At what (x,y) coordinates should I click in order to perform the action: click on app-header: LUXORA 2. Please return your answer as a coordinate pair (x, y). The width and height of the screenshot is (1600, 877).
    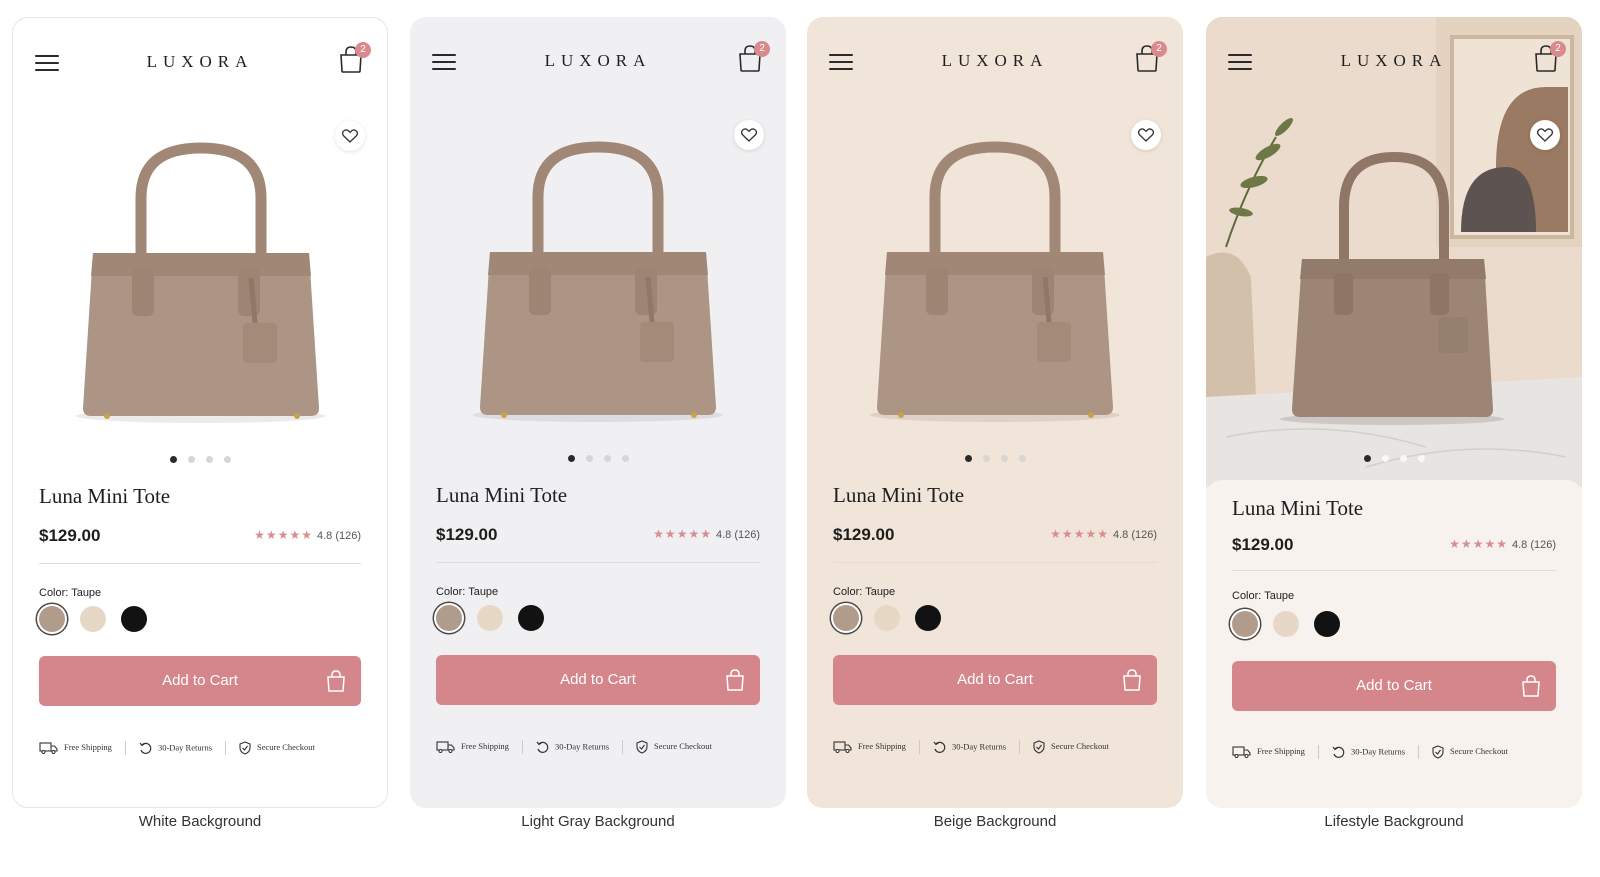
    Looking at the image, I should click on (598, 62).